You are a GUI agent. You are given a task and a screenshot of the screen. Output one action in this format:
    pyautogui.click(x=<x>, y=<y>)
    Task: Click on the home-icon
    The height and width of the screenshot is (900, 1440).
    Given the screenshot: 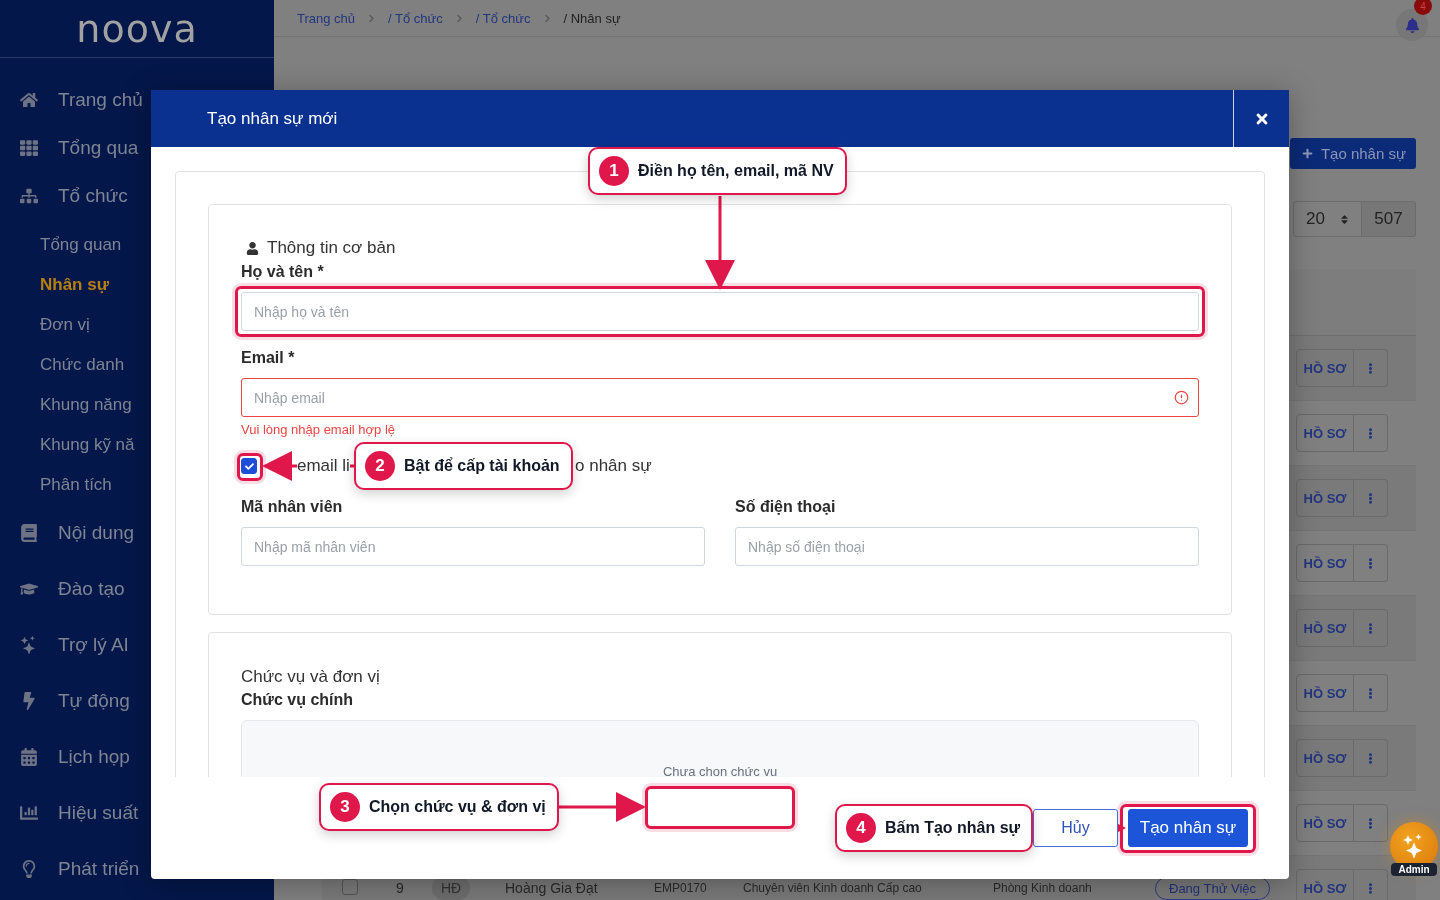 What is the action you would take?
    pyautogui.click(x=30, y=100)
    